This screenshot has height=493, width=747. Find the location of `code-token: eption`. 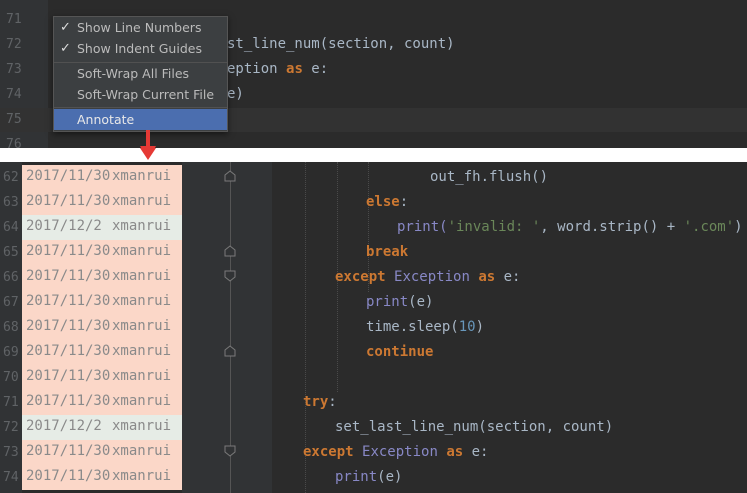

code-token: eption is located at coordinates (257, 69).